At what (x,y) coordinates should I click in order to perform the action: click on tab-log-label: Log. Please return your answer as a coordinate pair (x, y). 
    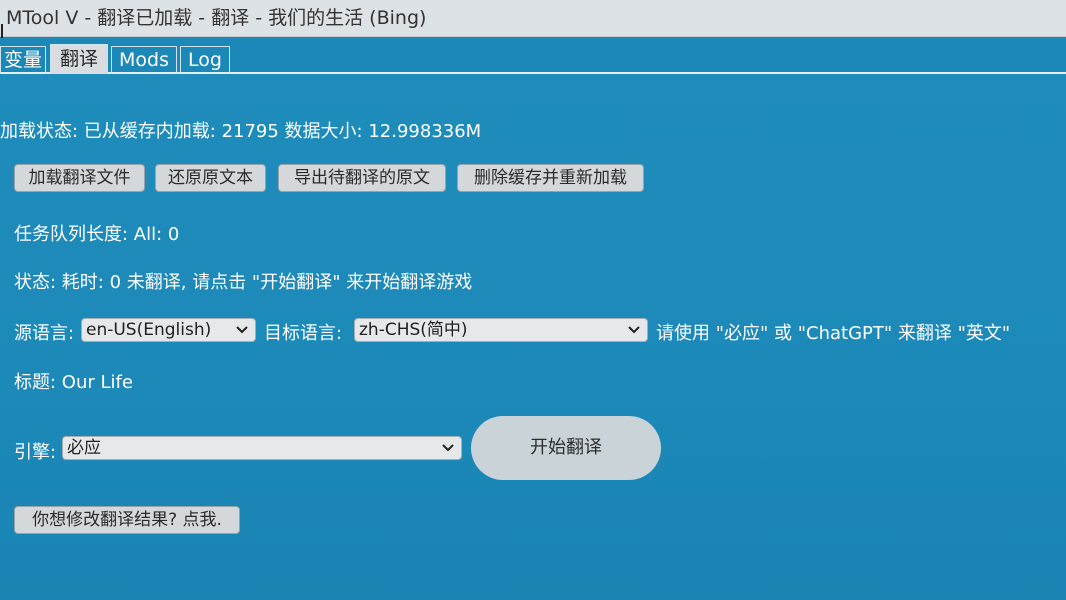
    Looking at the image, I should click on (205, 60).